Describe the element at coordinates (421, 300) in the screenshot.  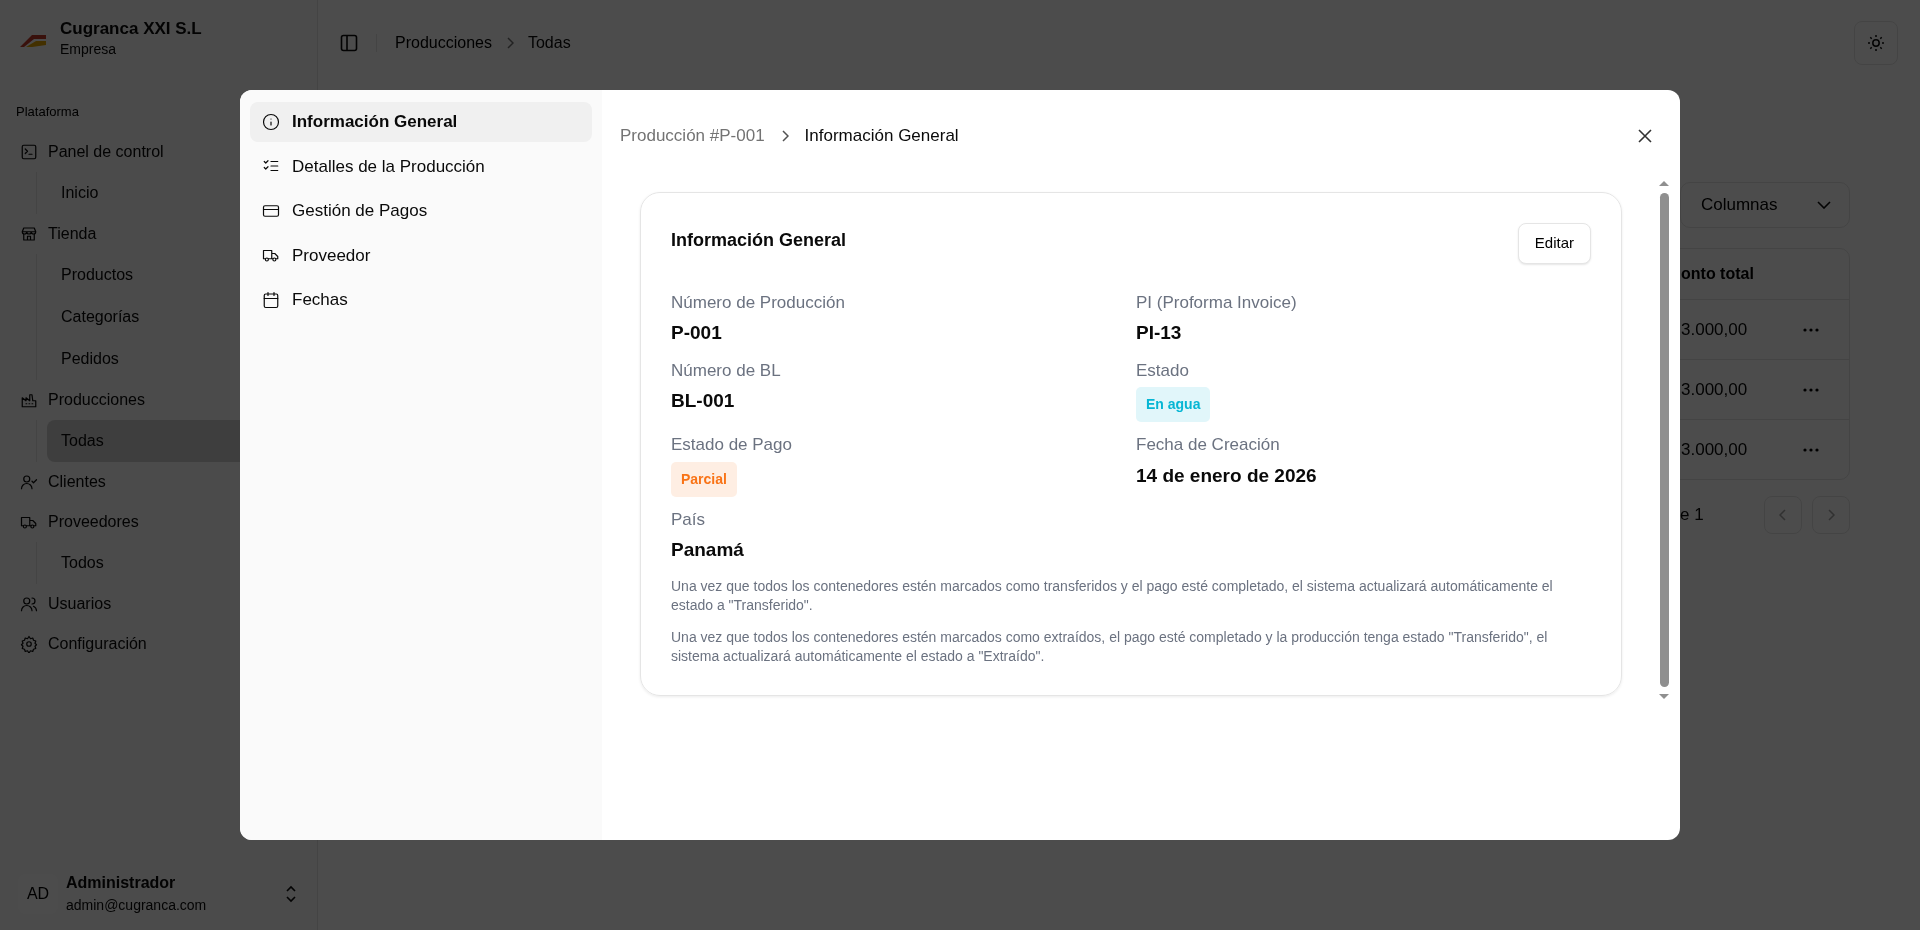
I see `modal-nav-item: Fechas` at that location.